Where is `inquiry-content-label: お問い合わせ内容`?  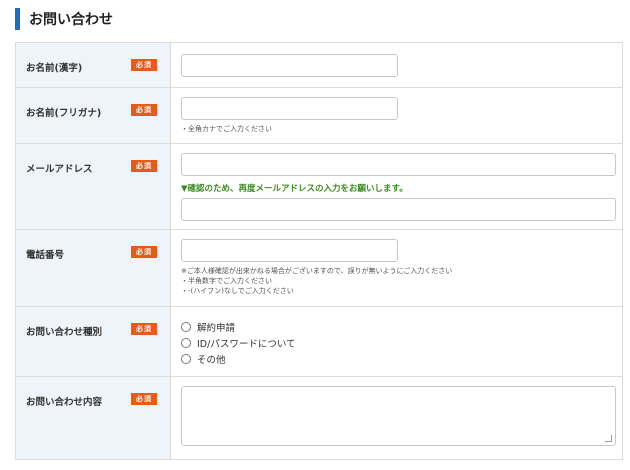 inquiry-content-label: お問い合わせ内容 is located at coordinates (64, 402).